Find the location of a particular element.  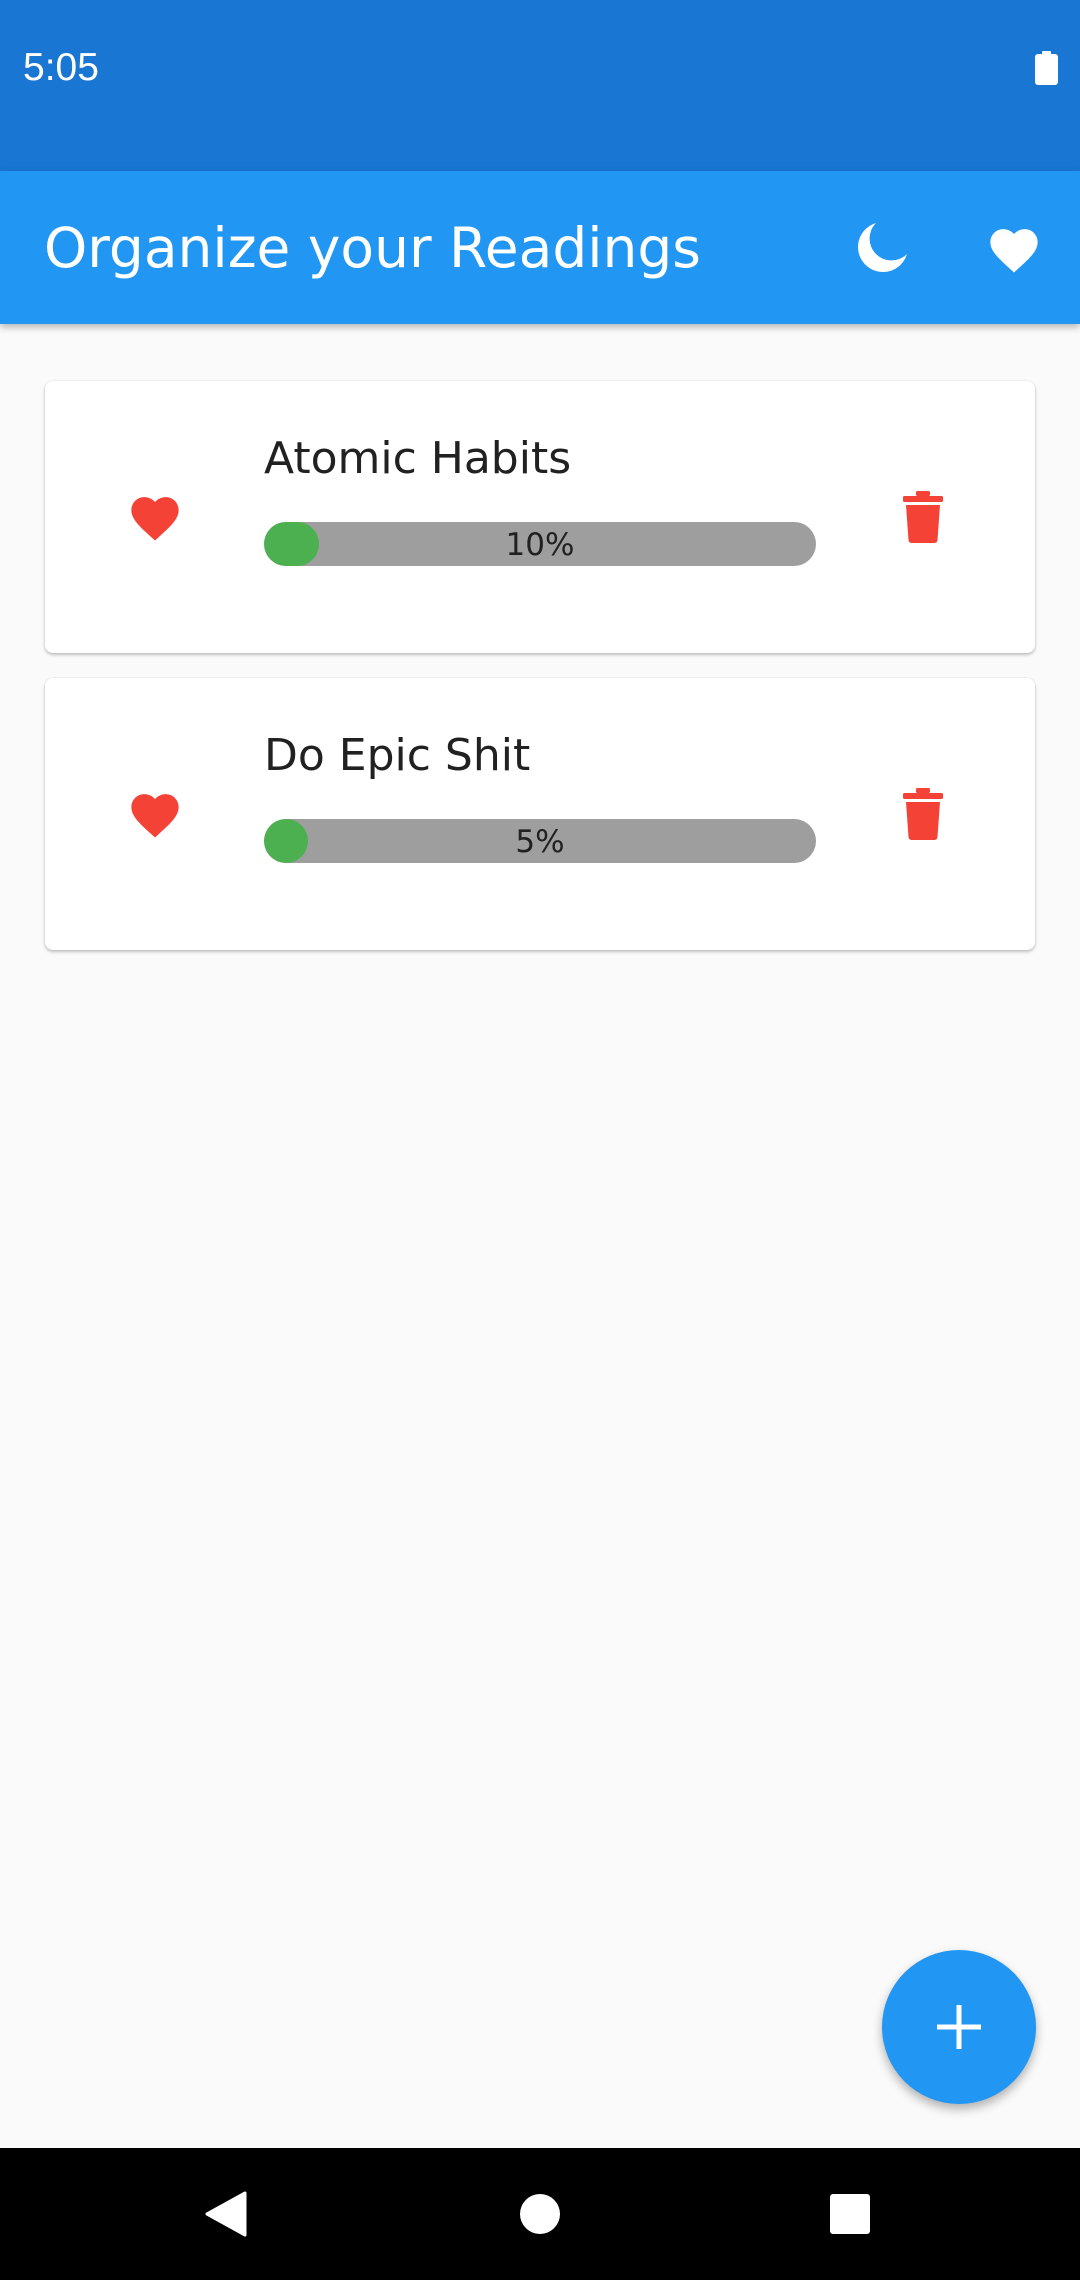

nav-recents-button is located at coordinates (850, 2214).